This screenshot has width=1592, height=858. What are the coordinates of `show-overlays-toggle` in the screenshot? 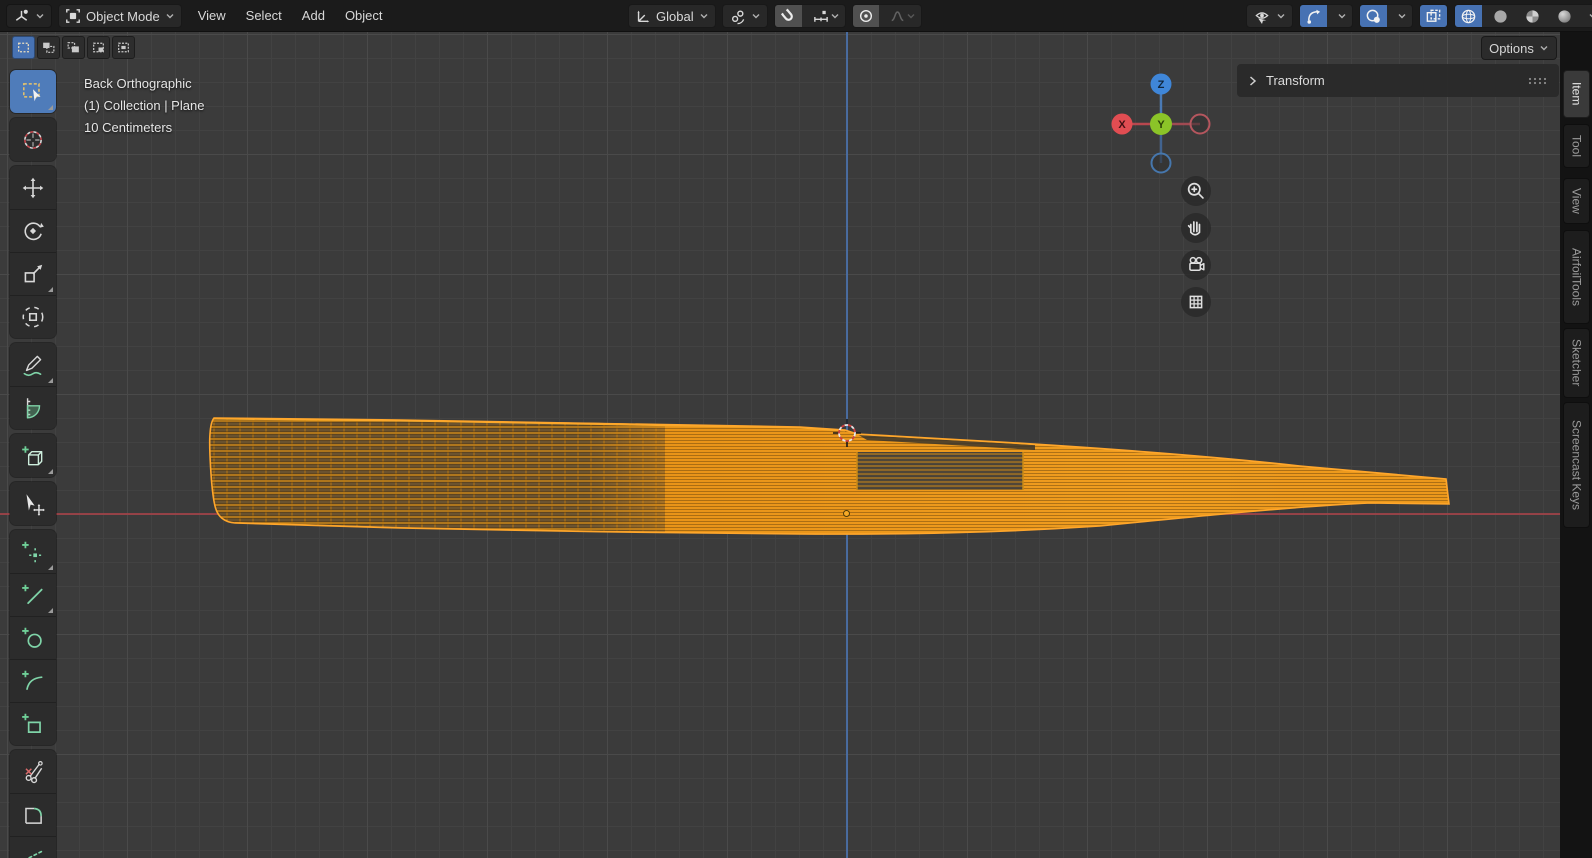 It's located at (1373, 16).